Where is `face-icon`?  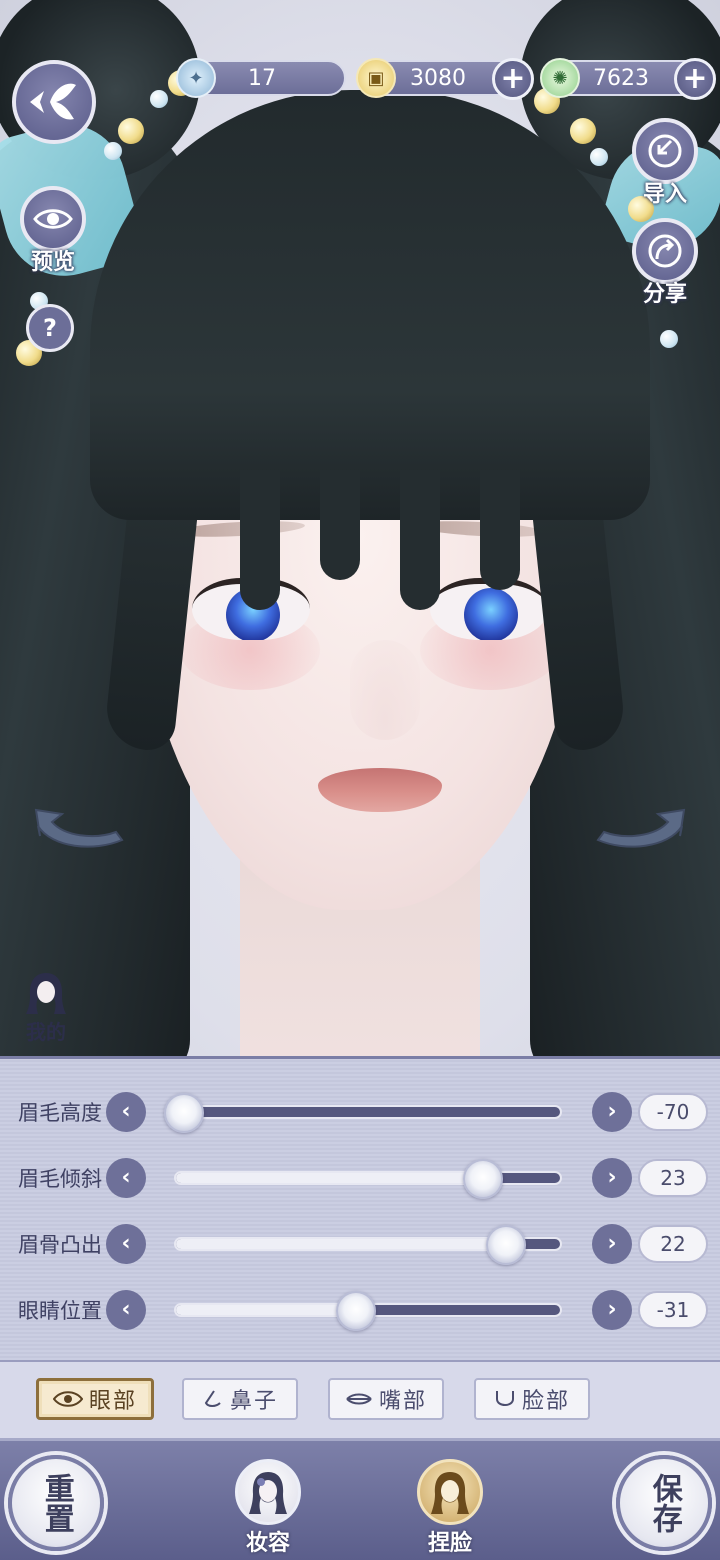
face-icon is located at coordinates (504, 1398).